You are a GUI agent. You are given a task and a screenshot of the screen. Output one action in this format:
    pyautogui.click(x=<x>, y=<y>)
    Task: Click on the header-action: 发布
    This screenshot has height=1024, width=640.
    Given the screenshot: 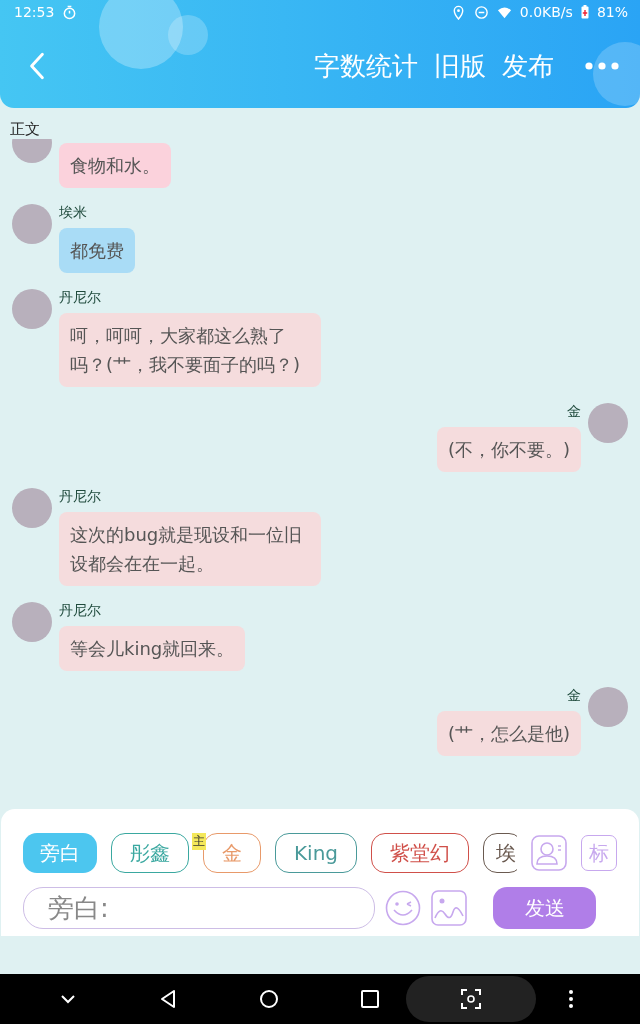 What is the action you would take?
    pyautogui.click(x=528, y=66)
    